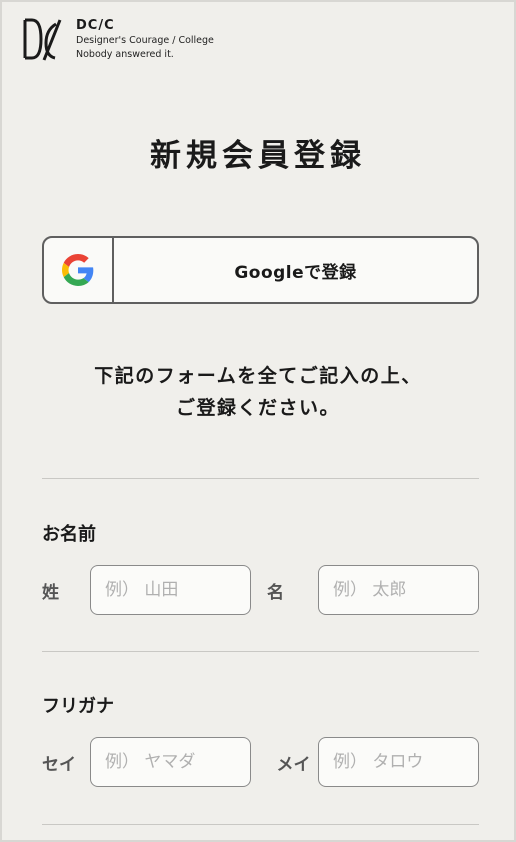 This screenshot has height=842, width=516. Describe the element at coordinates (260, 762) in the screenshot. I see `kana-row: セイ メイ` at that location.